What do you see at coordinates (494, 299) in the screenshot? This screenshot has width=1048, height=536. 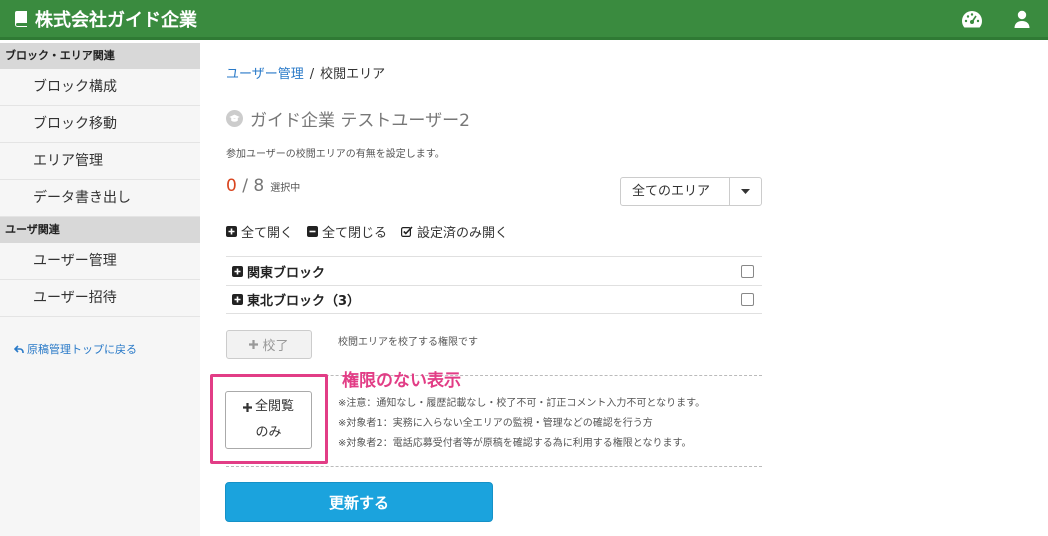 I see `block-row-tohoku: 東北ブロック（3）` at bounding box center [494, 299].